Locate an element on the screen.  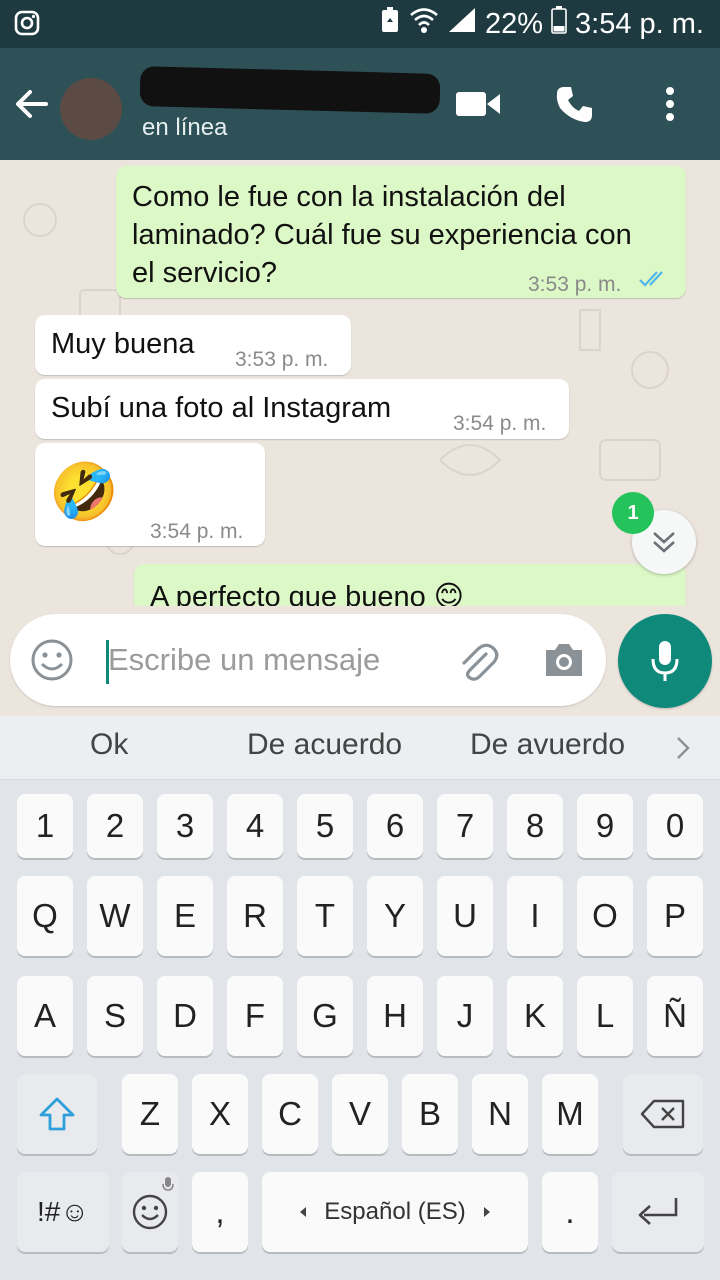
wifi-icon is located at coordinates (424, 24).